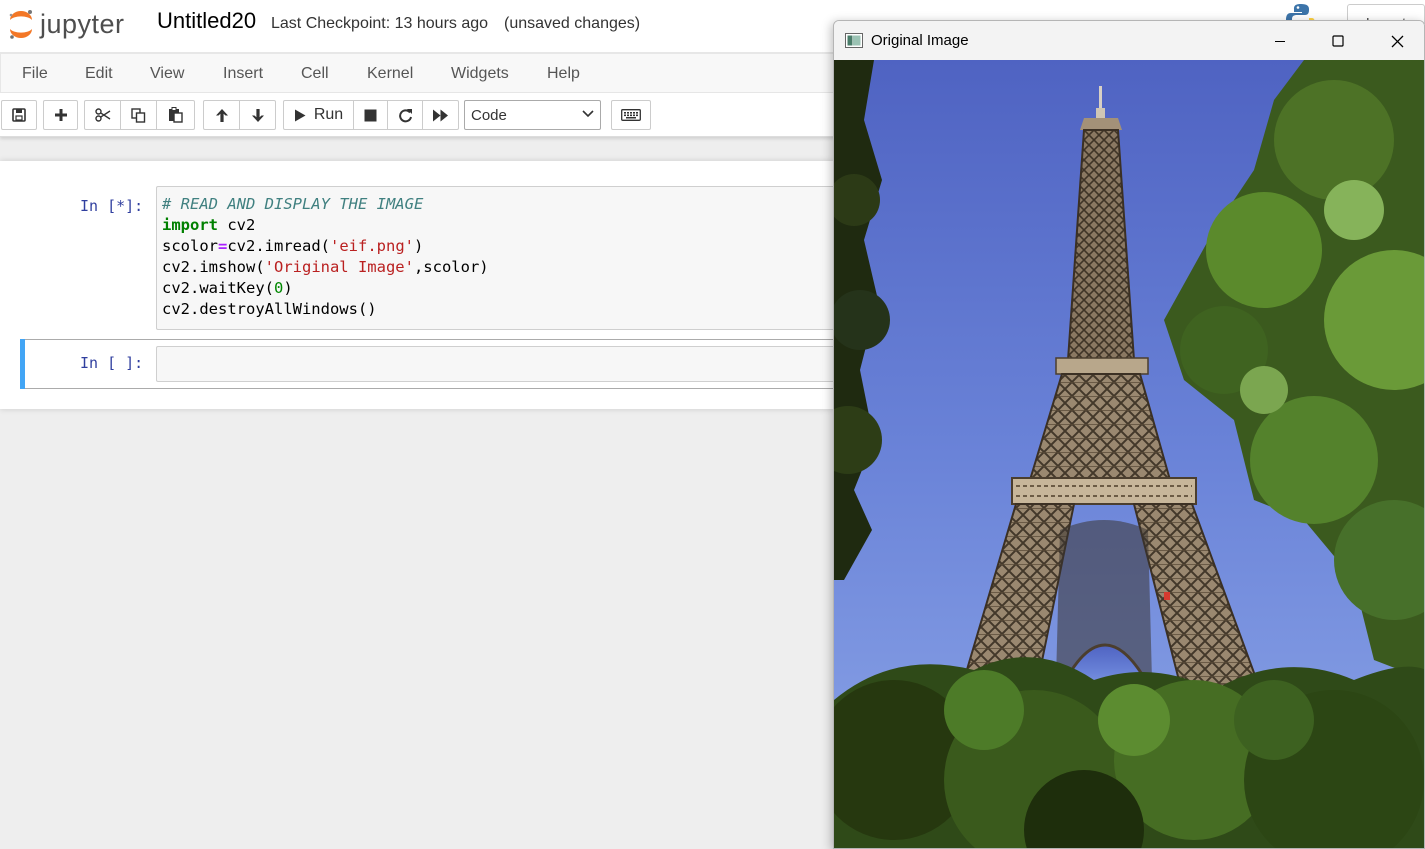 The width and height of the screenshot is (1425, 849). Describe the element at coordinates (854, 40) in the screenshot. I see `window-app-icon` at that location.